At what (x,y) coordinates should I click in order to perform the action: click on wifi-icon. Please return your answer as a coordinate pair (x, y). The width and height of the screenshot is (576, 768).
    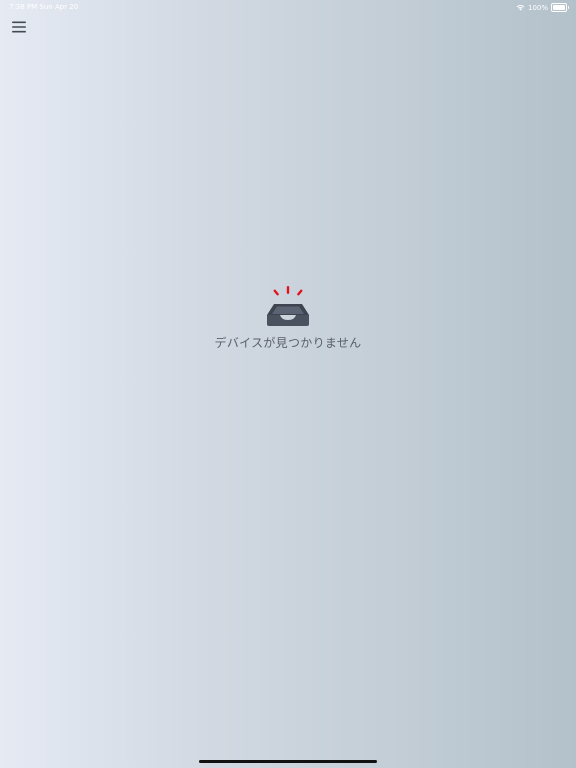
    Looking at the image, I should click on (520, 7).